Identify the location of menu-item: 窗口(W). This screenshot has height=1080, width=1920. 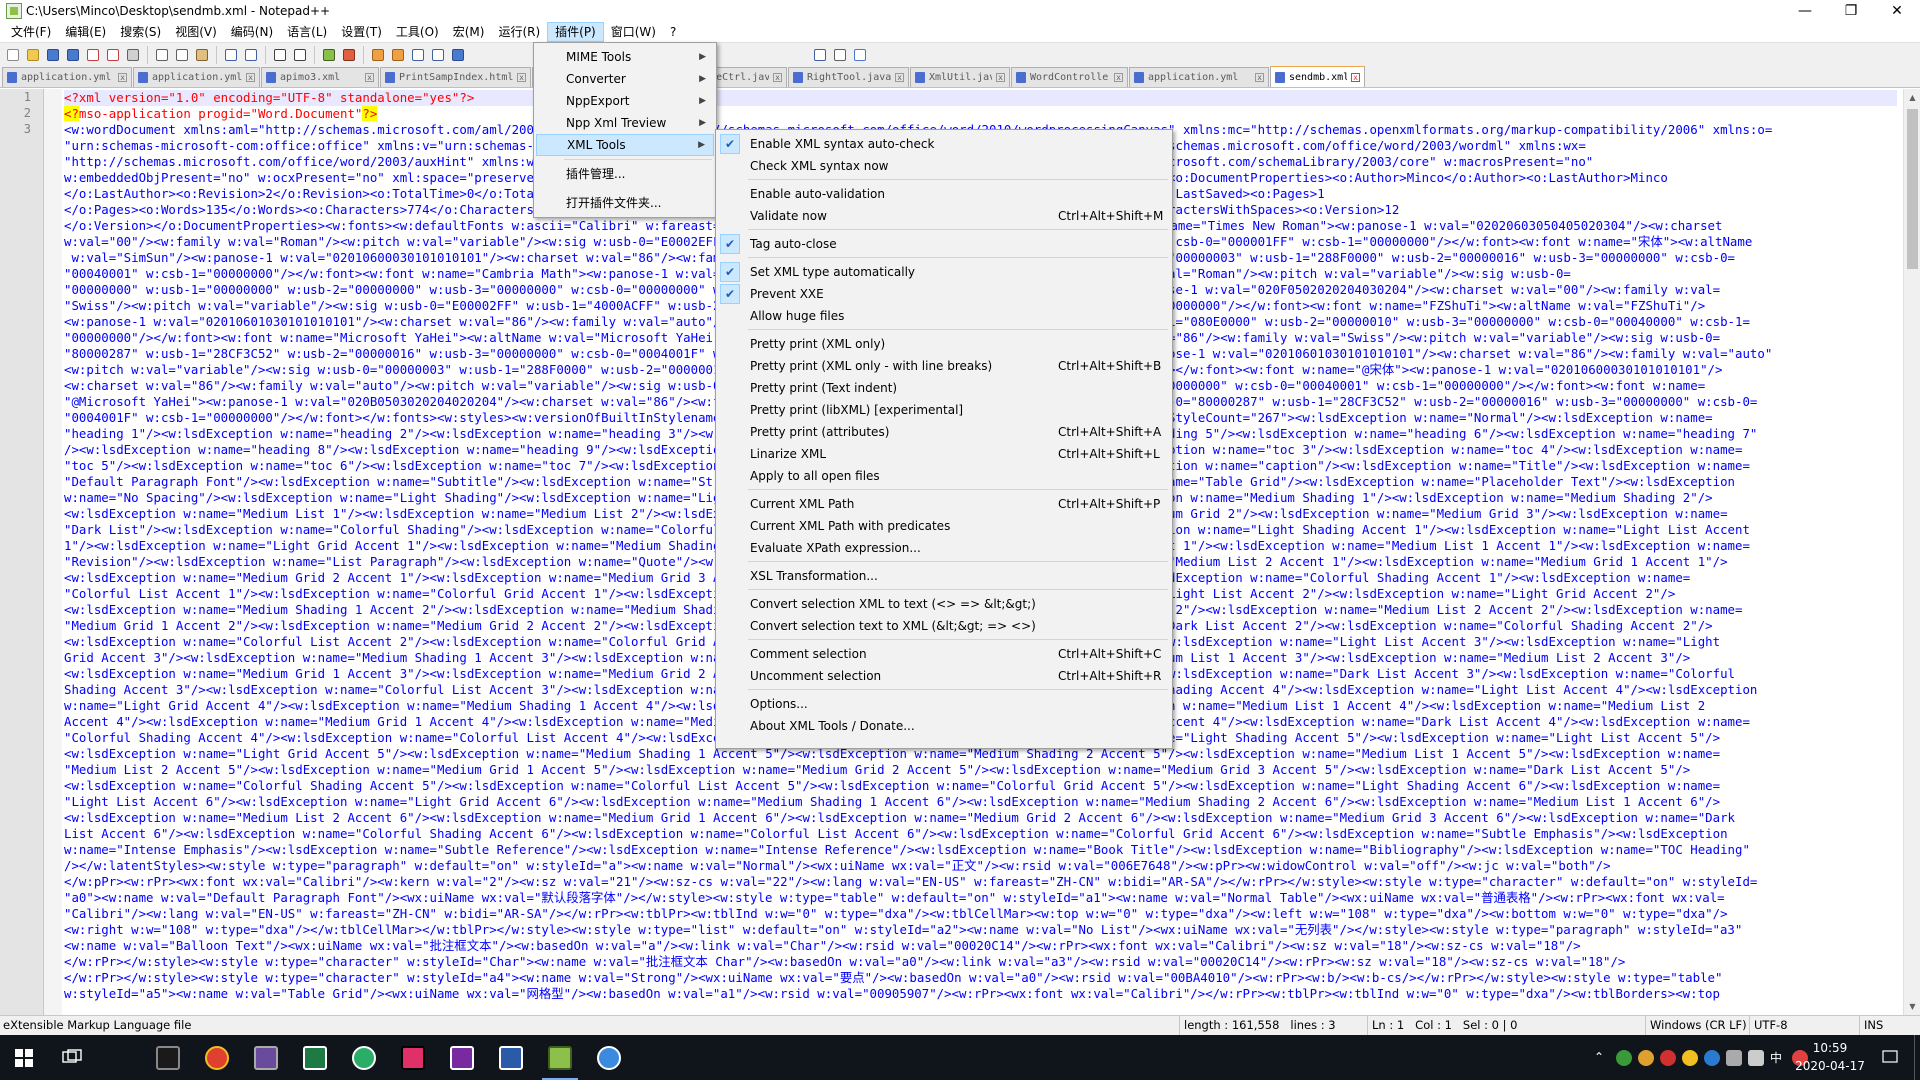
(633, 32).